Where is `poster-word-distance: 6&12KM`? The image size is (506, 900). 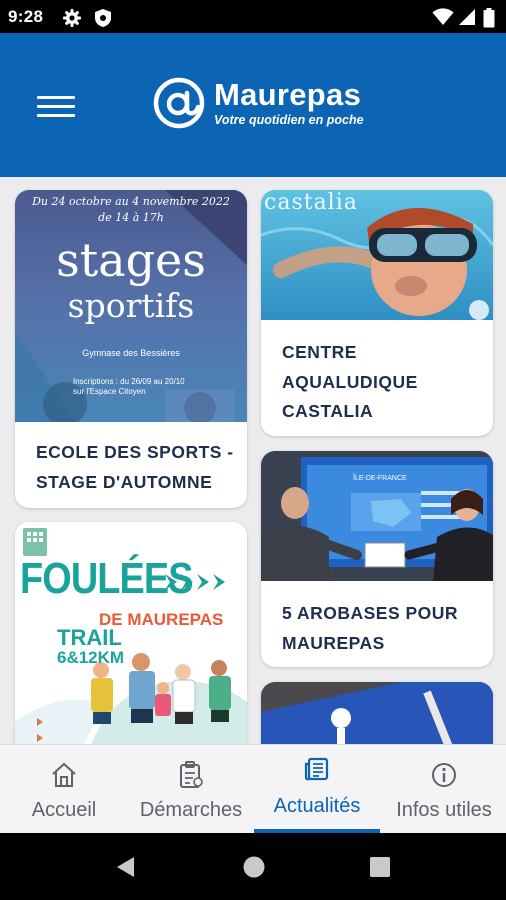 poster-word-distance: 6&12KM is located at coordinates (91, 657).